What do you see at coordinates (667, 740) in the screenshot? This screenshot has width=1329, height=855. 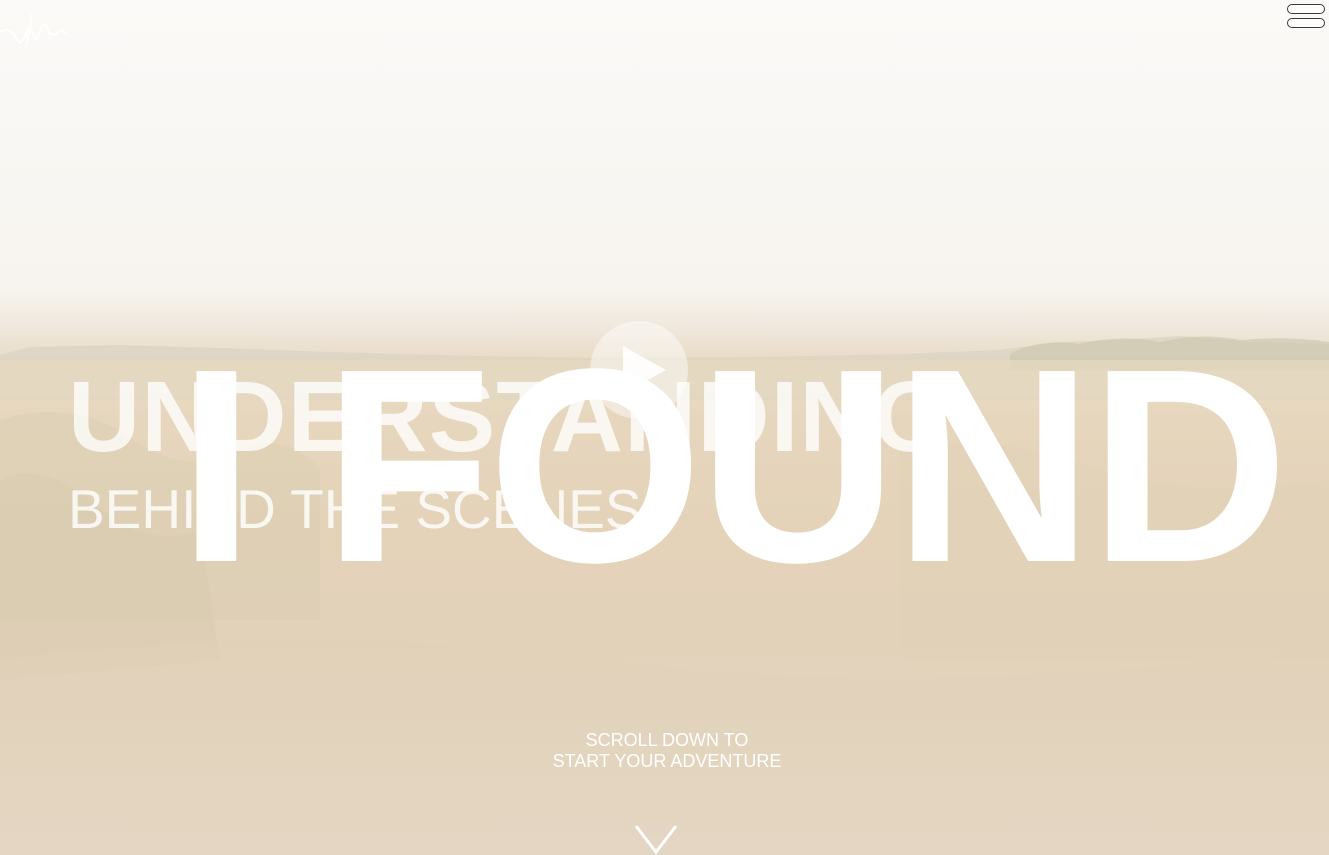 I see `scroll-prompt-line-1: SCROLL DOWN TO` at bounding box center [667, 740].